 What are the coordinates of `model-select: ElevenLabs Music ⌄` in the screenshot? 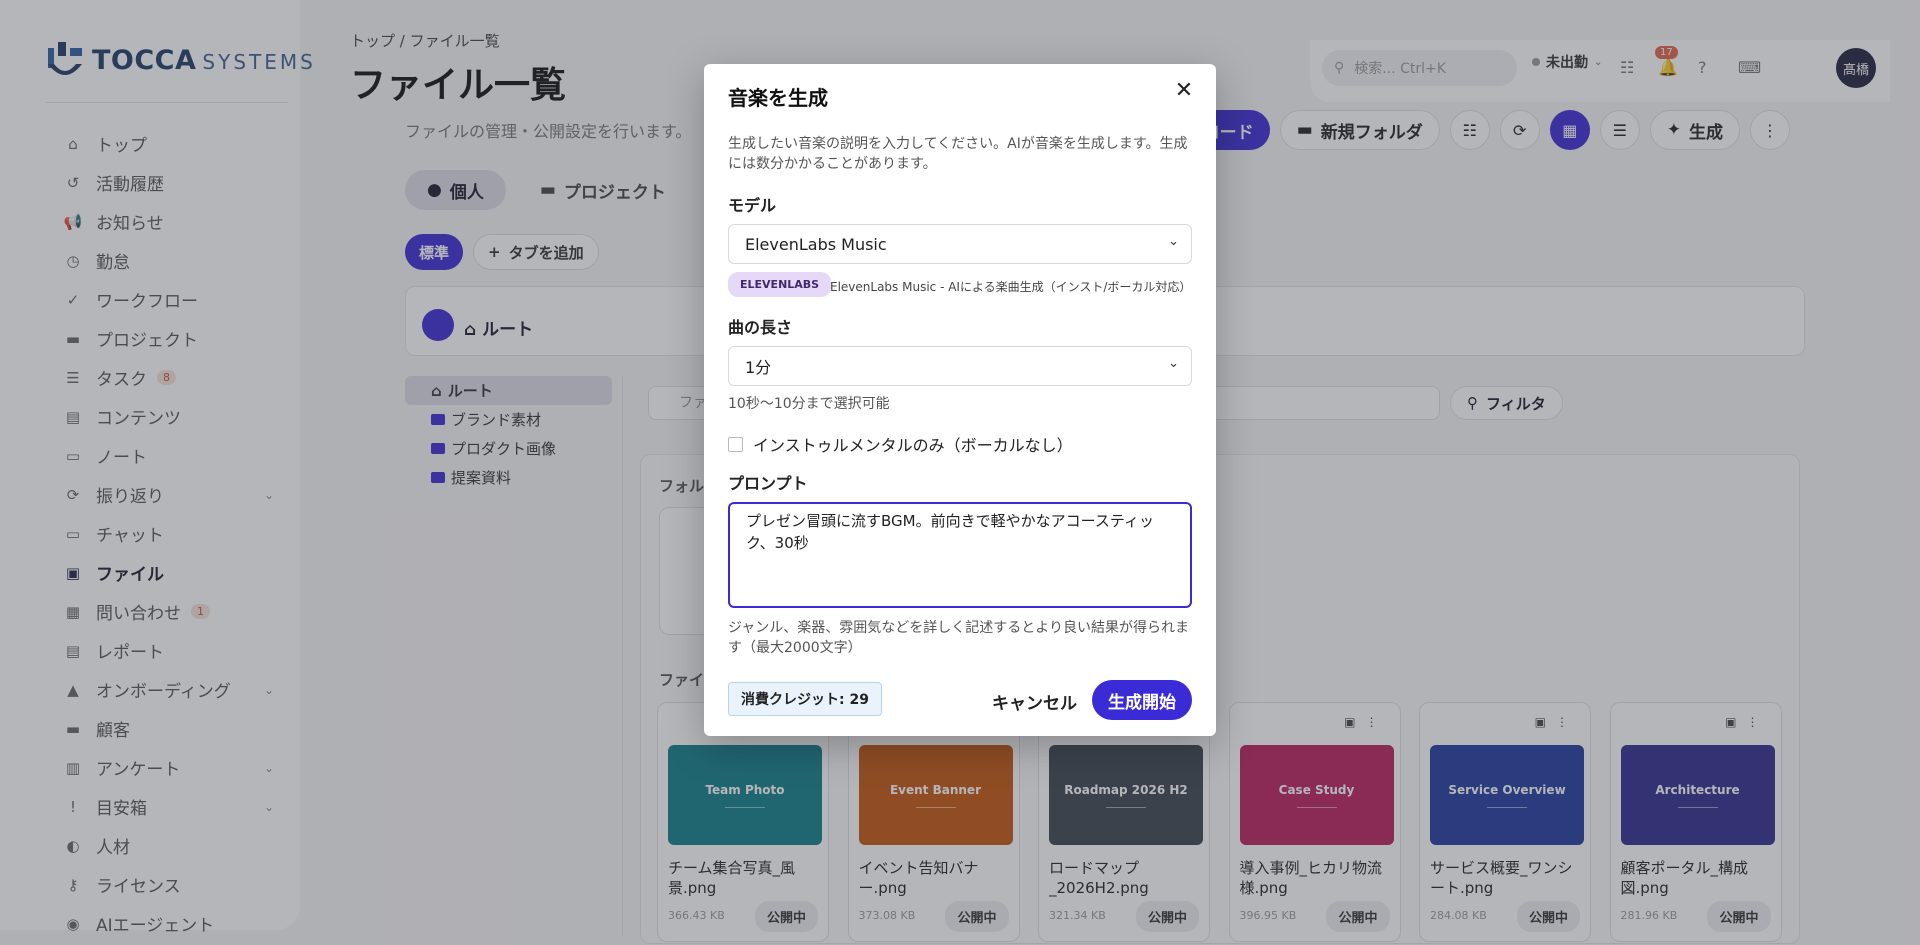 It's located at (960, 244).